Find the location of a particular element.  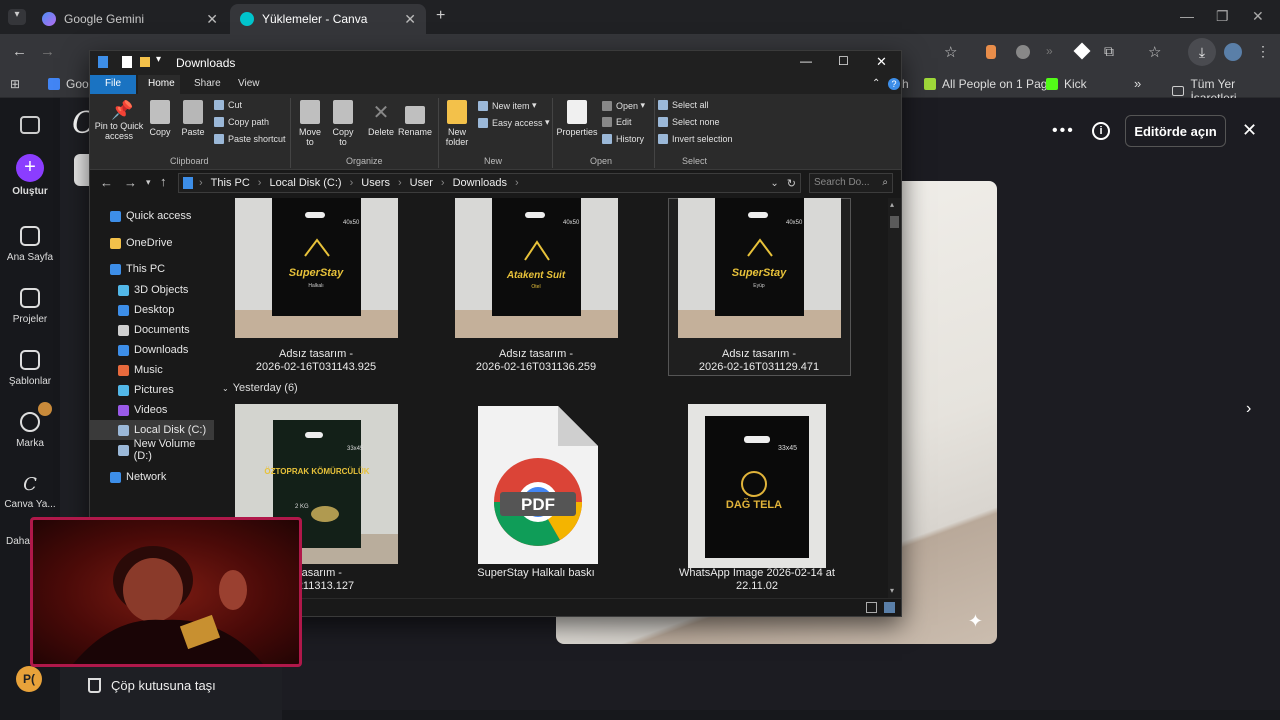

tab-home: Home is located at coordinates (159, 84).